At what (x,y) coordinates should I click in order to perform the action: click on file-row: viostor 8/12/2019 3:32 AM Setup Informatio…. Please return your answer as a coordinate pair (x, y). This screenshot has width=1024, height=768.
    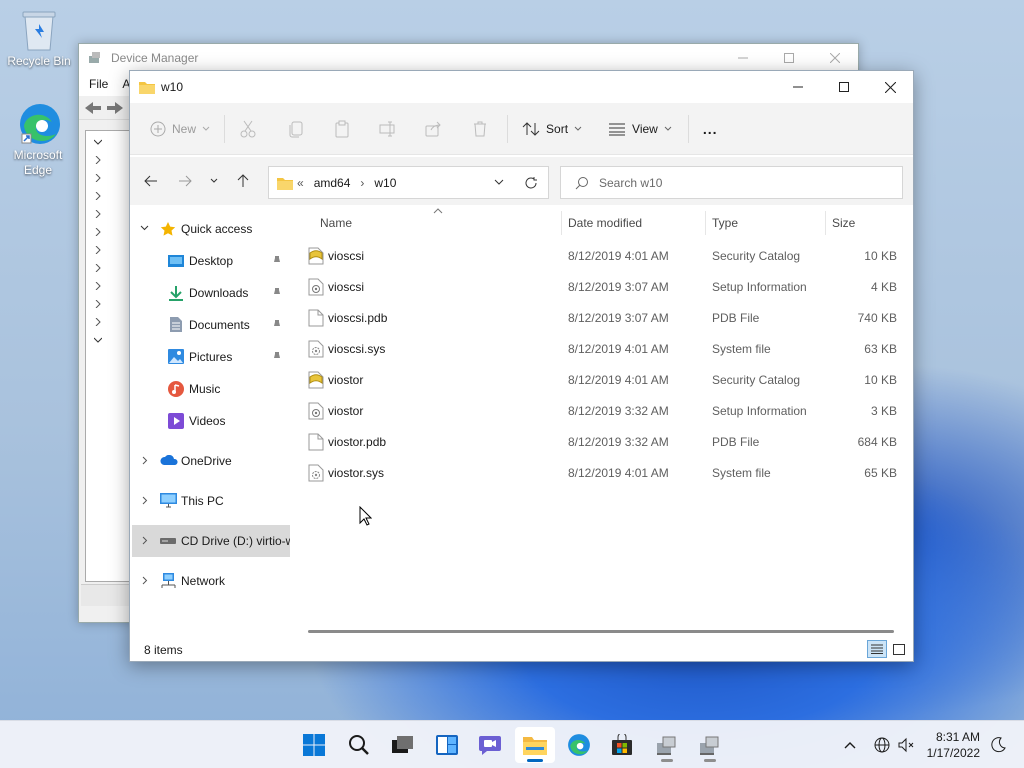
    Looking at the image, I should click on (601, 411).